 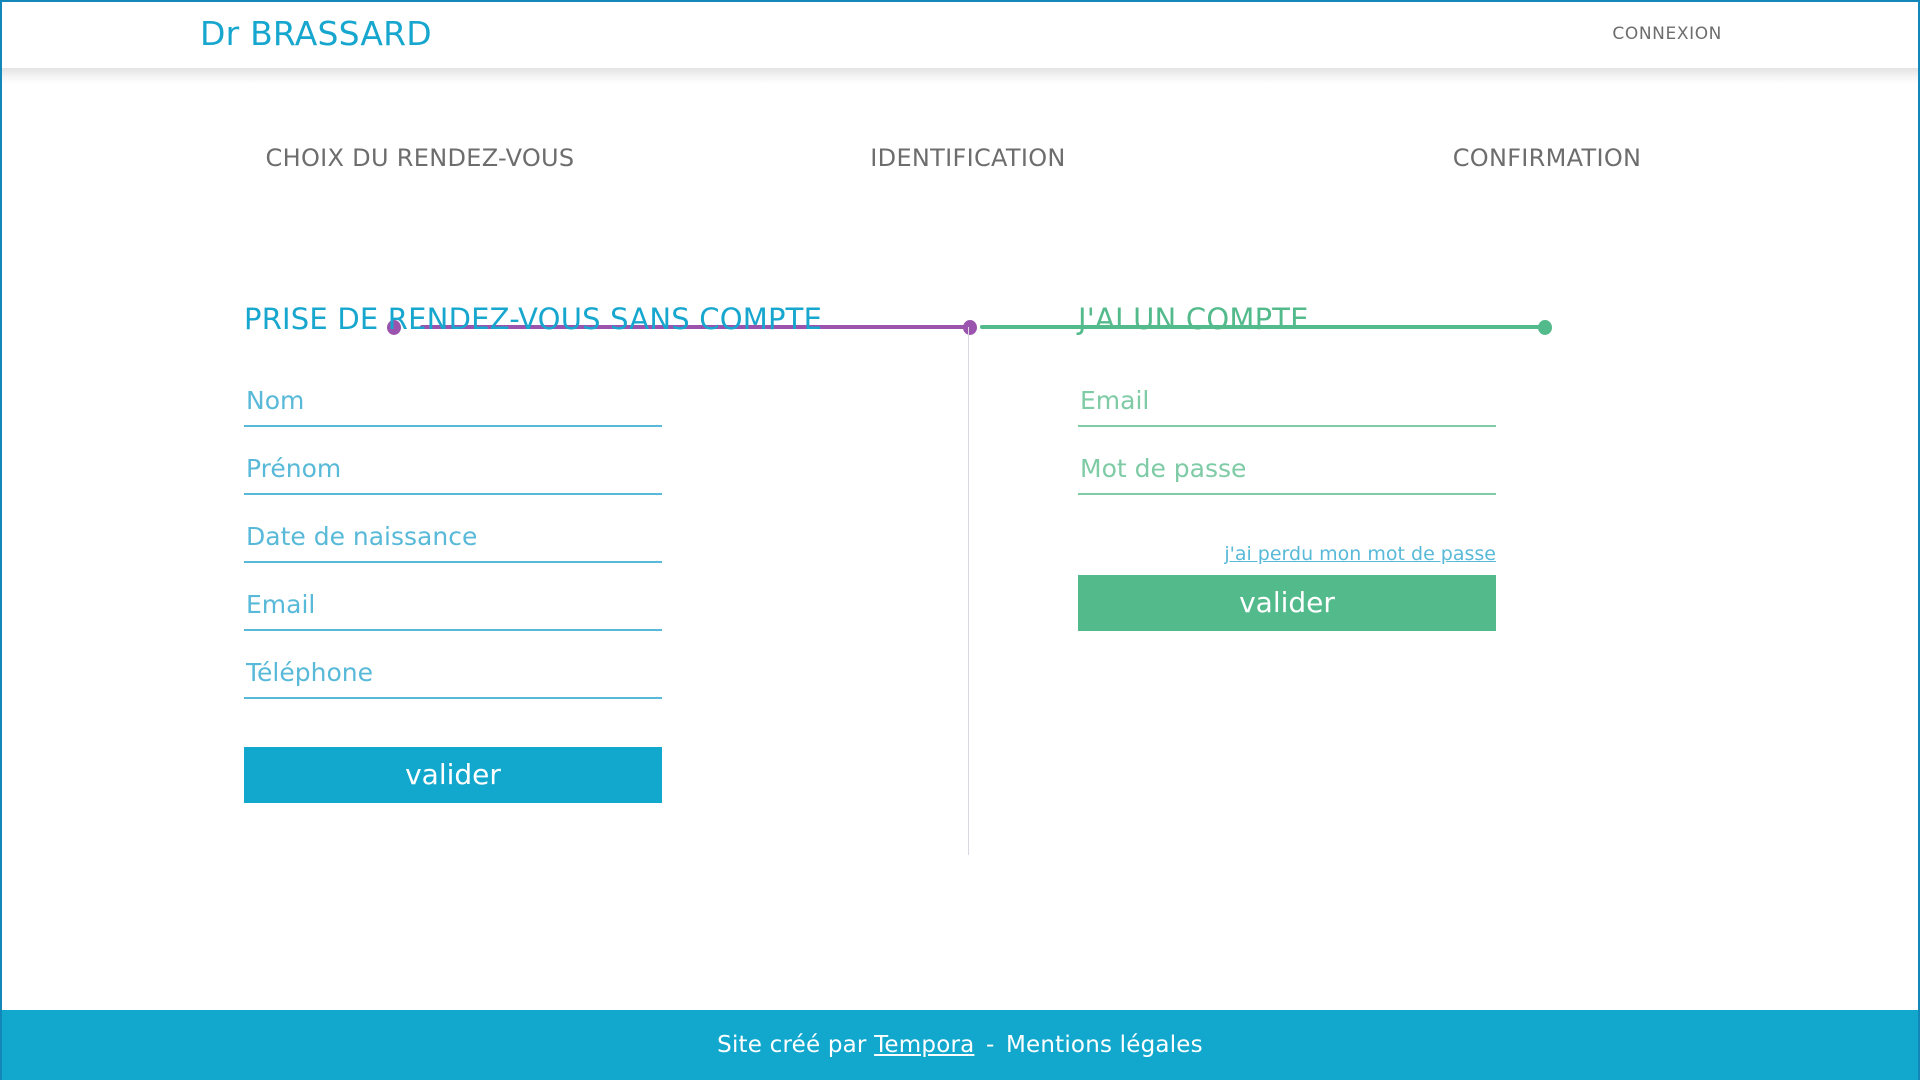 I want to click on stepper-label-choix-du-rendez-vous: CHOIX DU RENDEZ-VOUS, so click(x=420, y=158).